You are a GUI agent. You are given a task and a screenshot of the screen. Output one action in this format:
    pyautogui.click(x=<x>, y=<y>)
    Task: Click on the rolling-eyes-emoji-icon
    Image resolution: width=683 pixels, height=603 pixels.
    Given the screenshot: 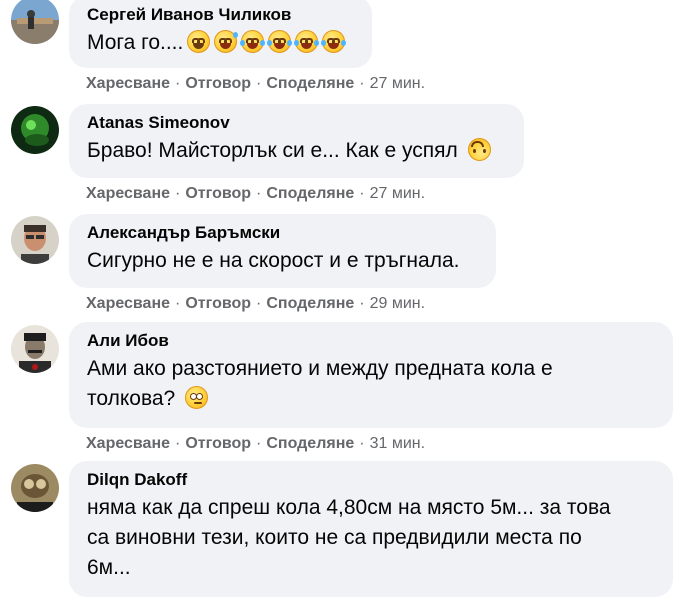 What is the action you would take?
    pyautogui.click(x=197, y=397)
    